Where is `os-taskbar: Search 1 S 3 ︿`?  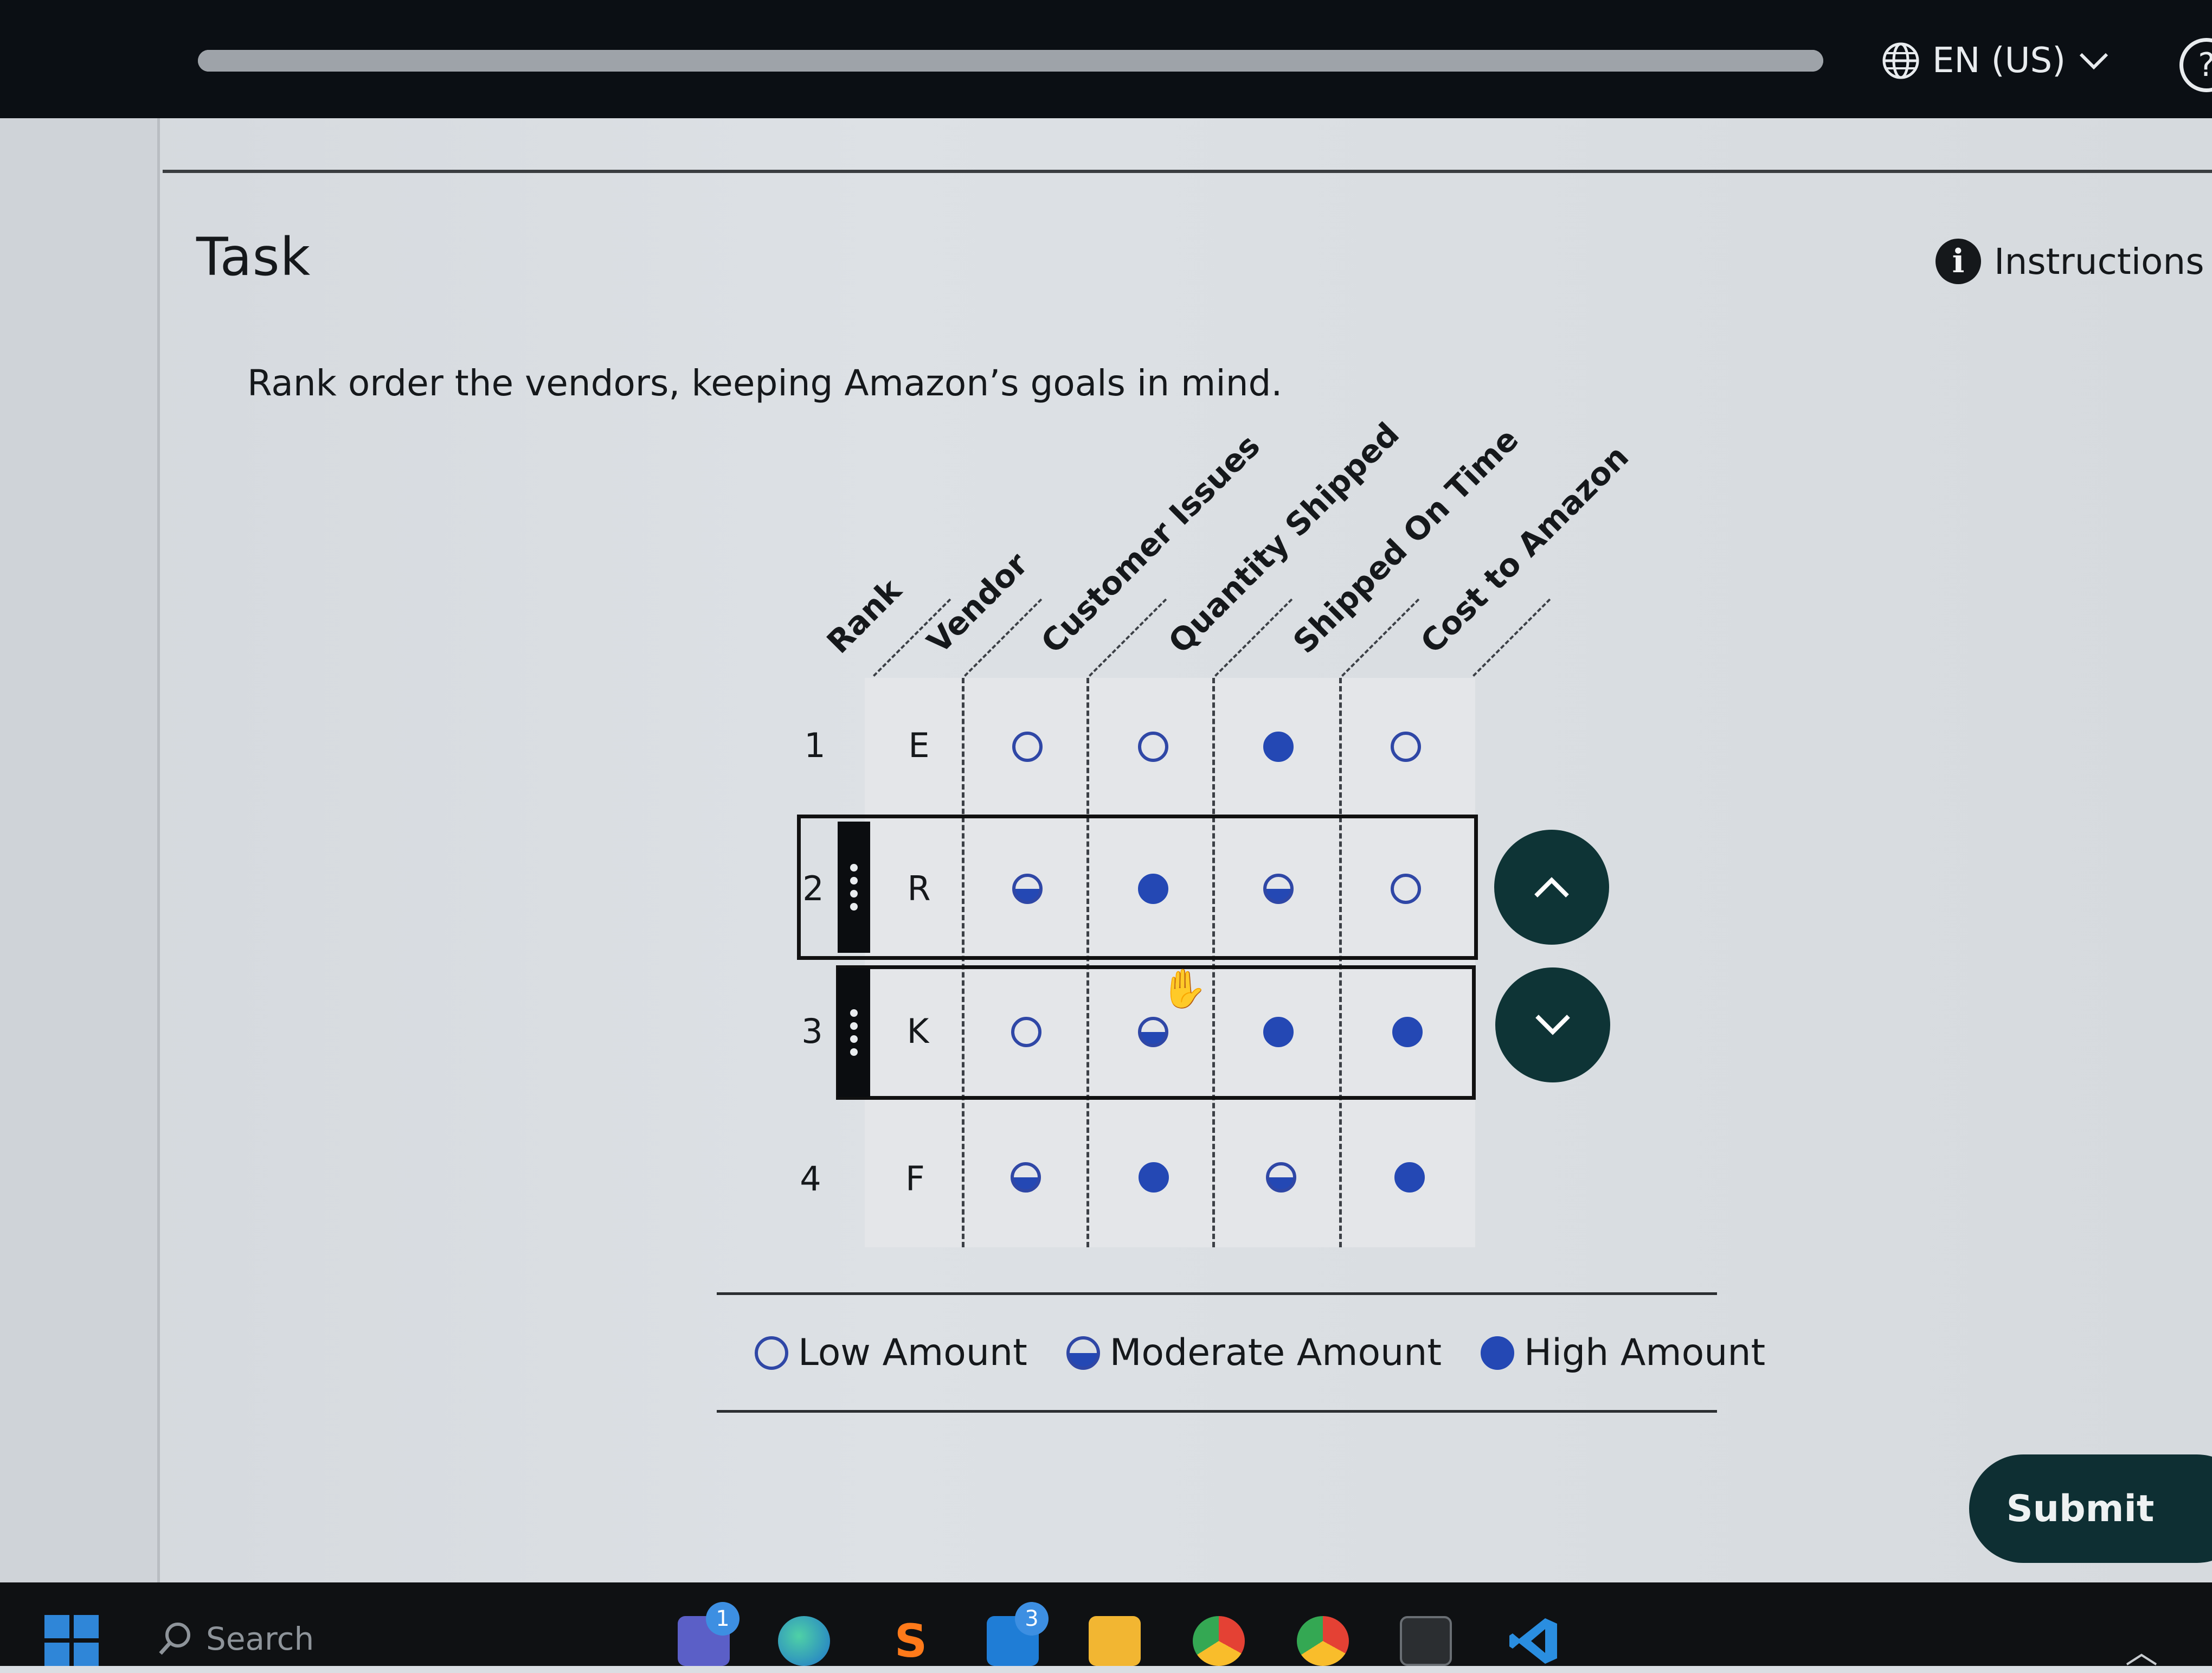
os-taskbar: Search 1 S 3 ︿ is located at coordinates (1106, 1626).